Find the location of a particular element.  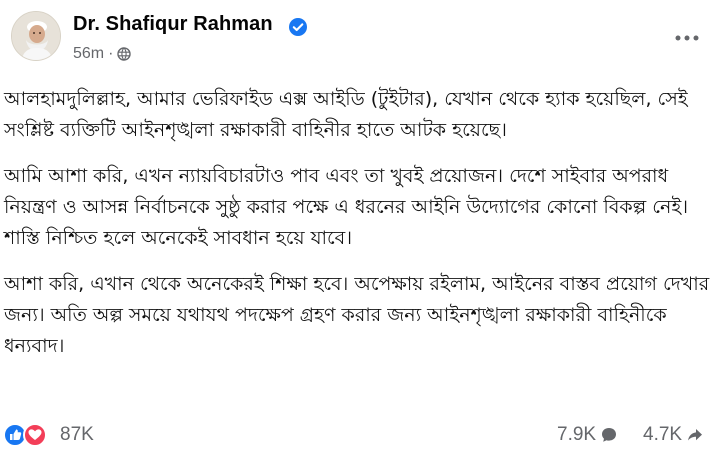

comment-count: 7.9K is located at coordinates (577, 434).